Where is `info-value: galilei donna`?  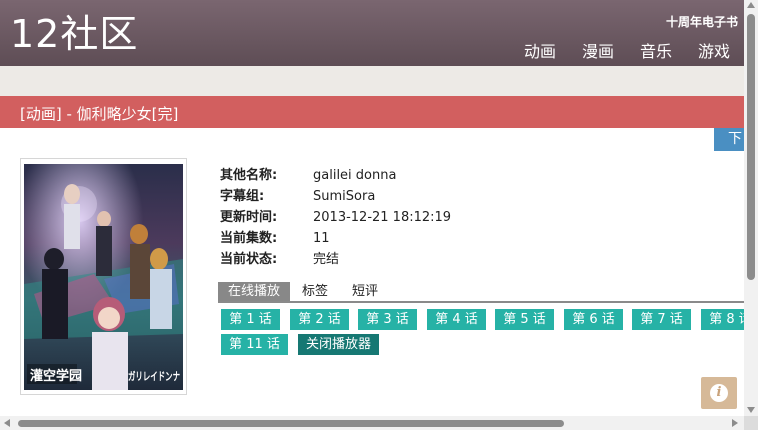
info-value: galilei donna is located at coordinates (355, 175).